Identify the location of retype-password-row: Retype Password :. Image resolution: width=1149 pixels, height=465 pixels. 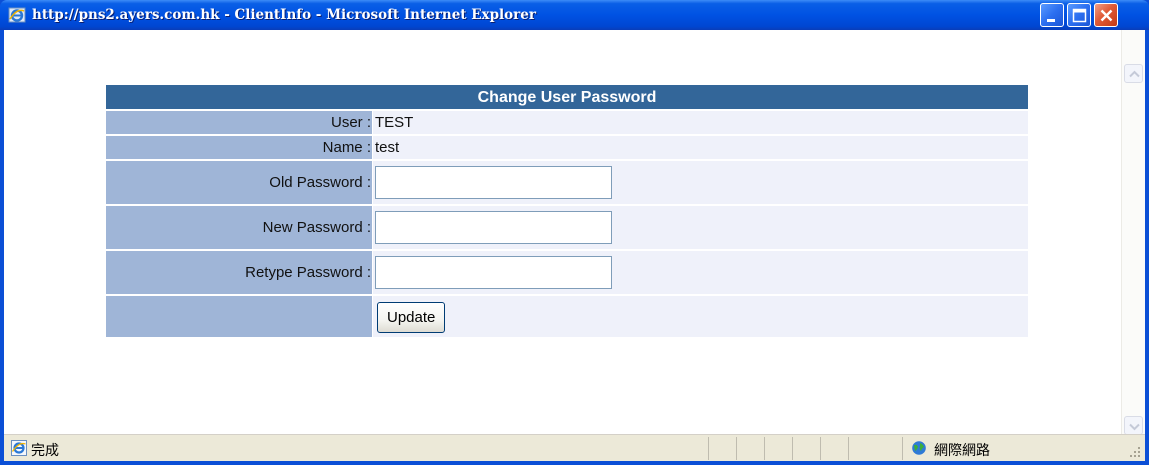
(567, 273).